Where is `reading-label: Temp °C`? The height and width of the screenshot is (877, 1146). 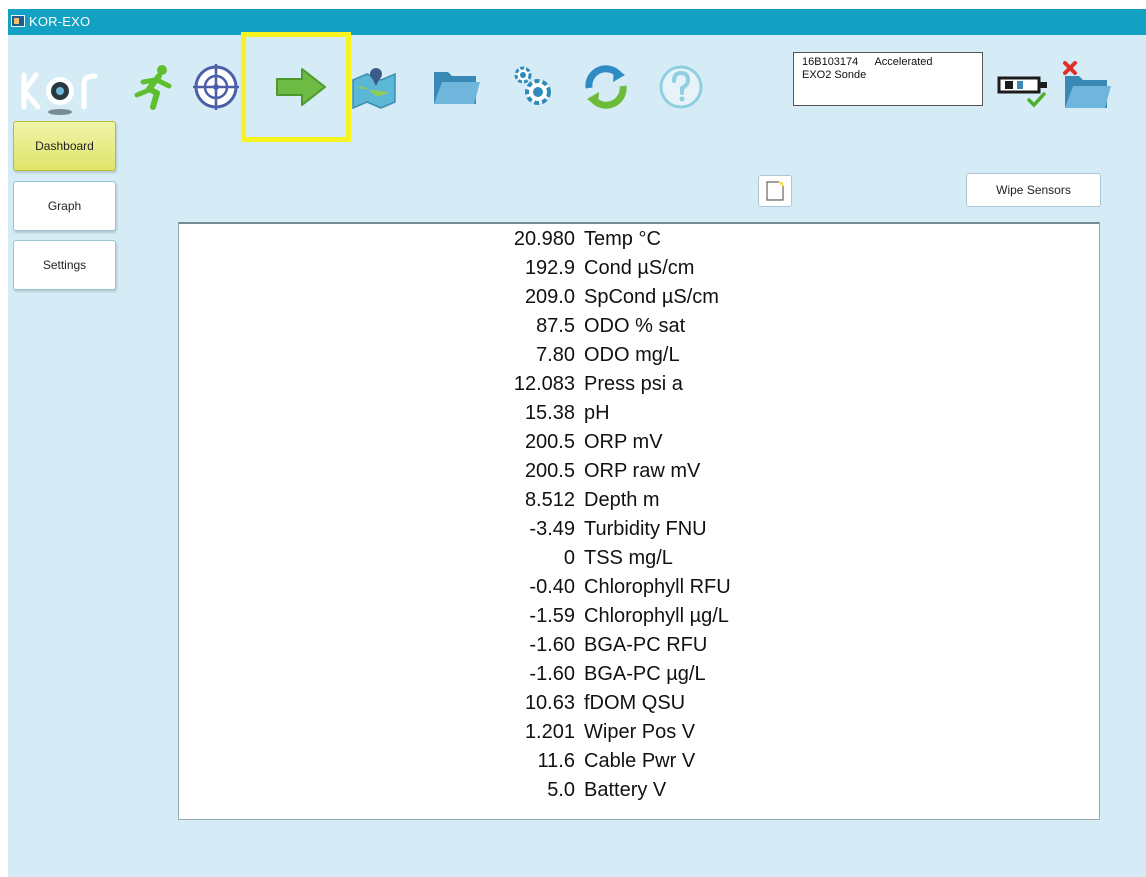
reading-label: Temp °C is located at coordinates (622, 239).